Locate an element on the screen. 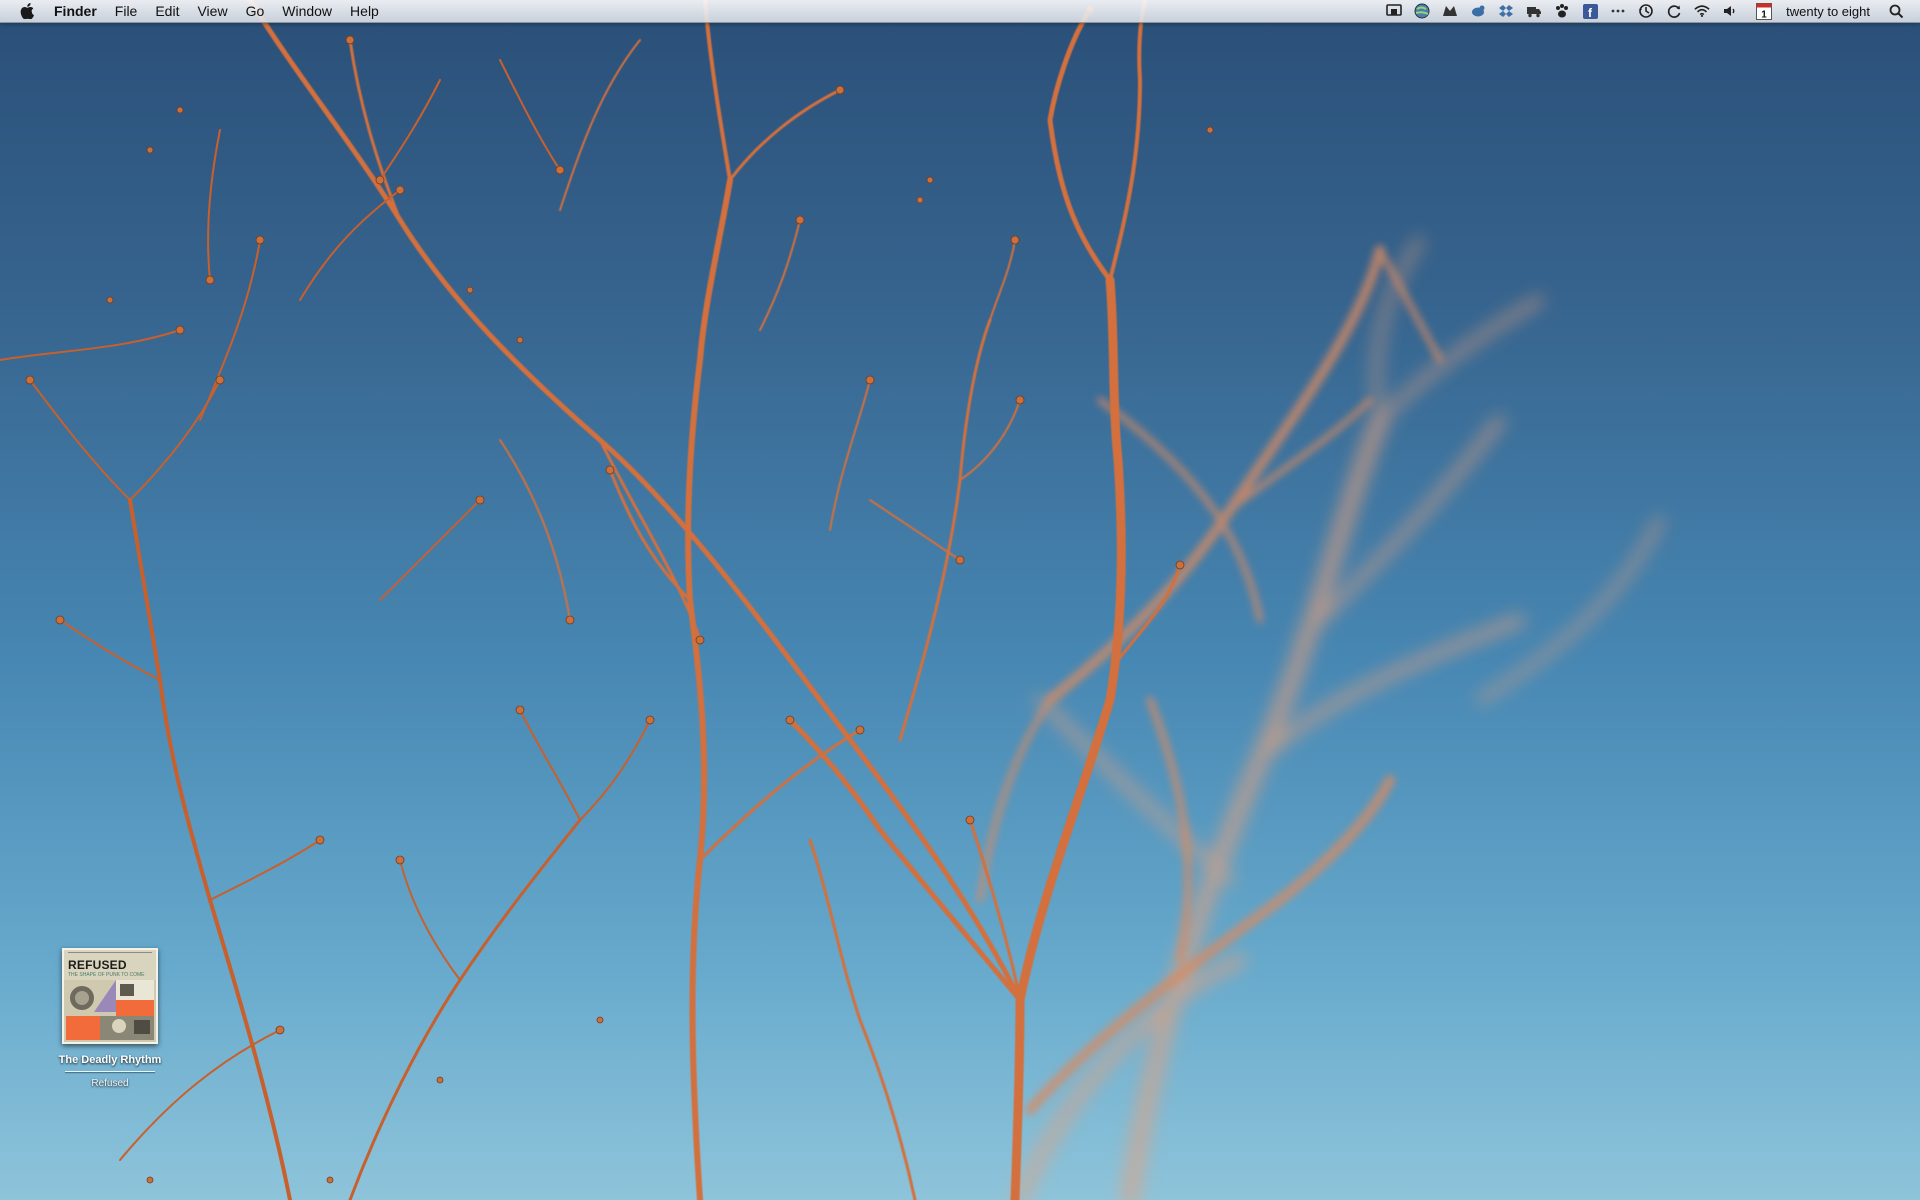  menu-finder: Finder is located at coordinates (78, 11).